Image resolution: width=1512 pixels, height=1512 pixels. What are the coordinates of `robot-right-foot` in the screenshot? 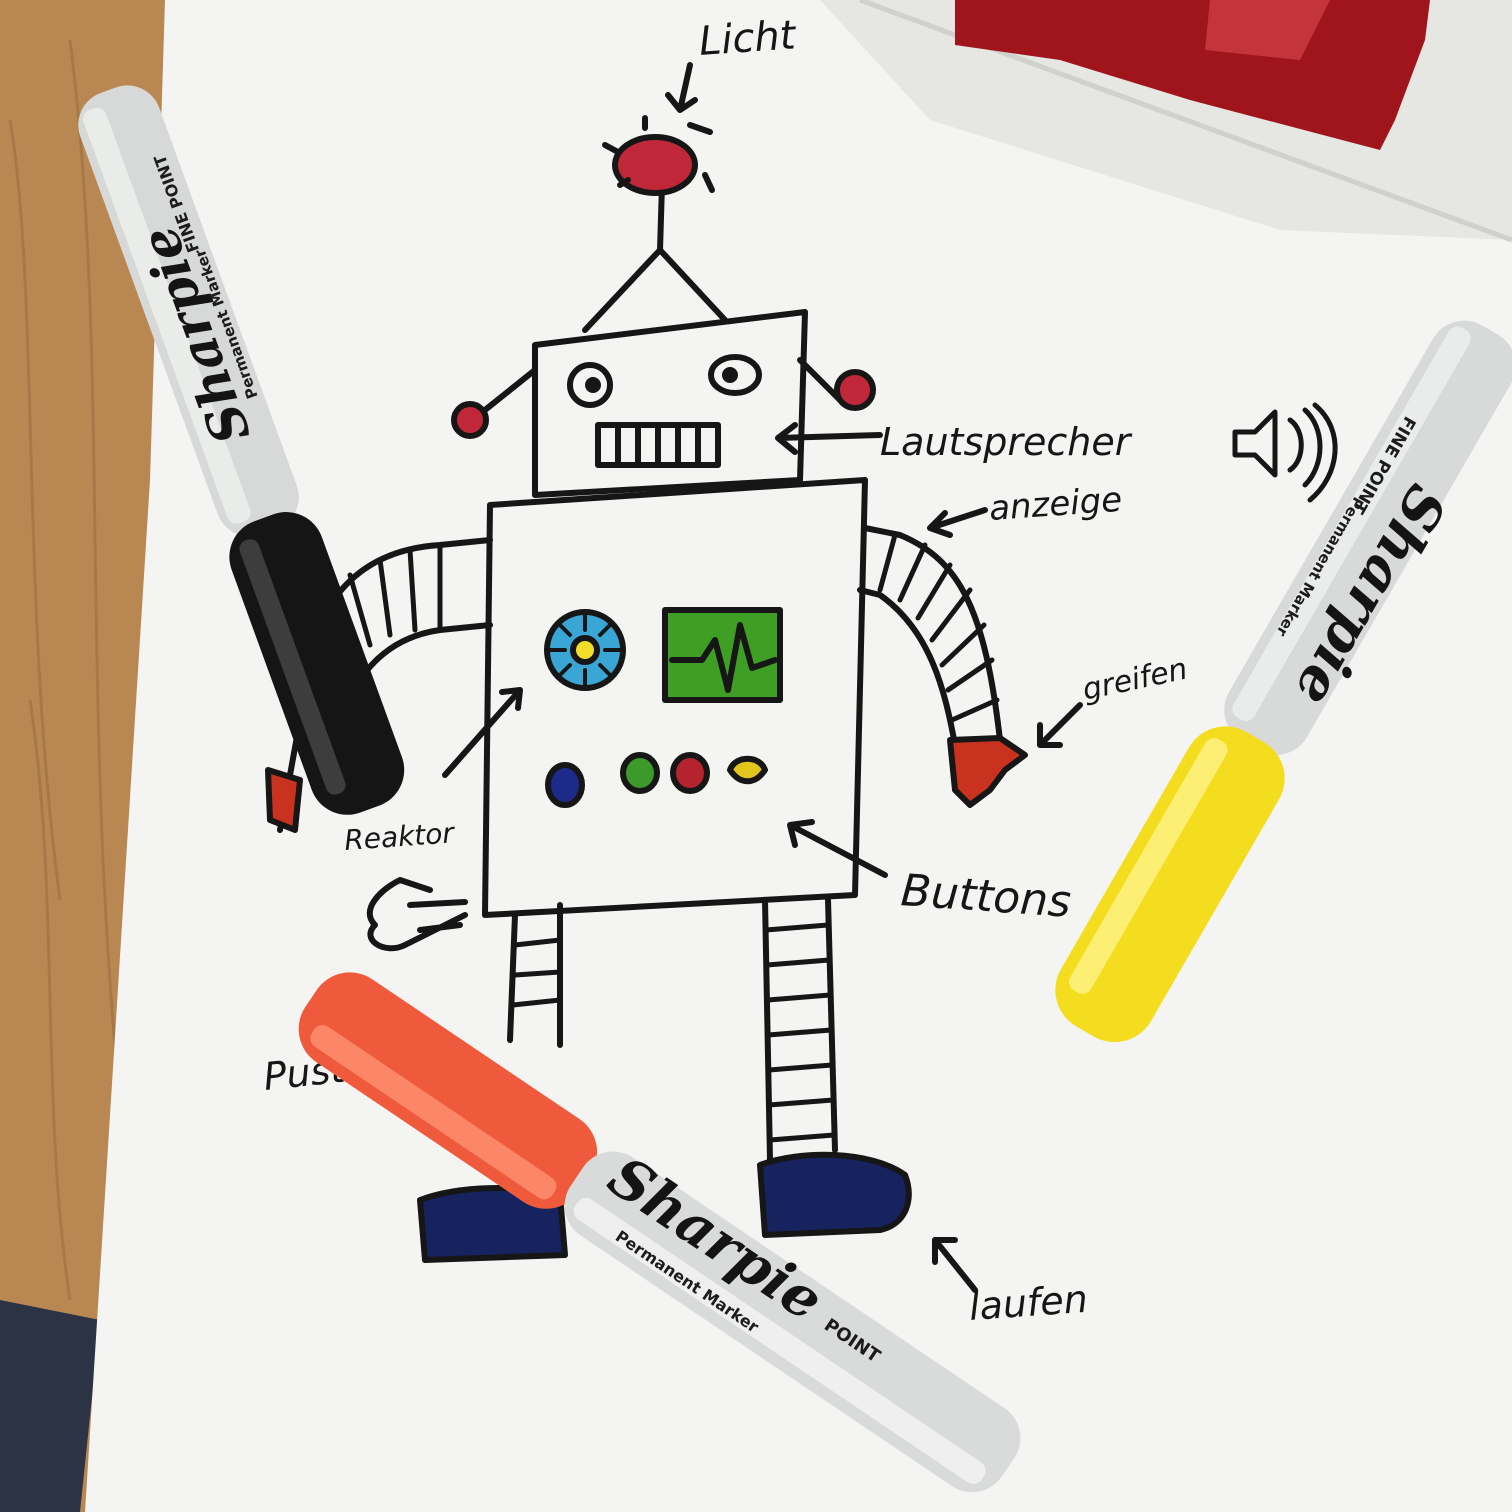 It's located at (834, 1194).